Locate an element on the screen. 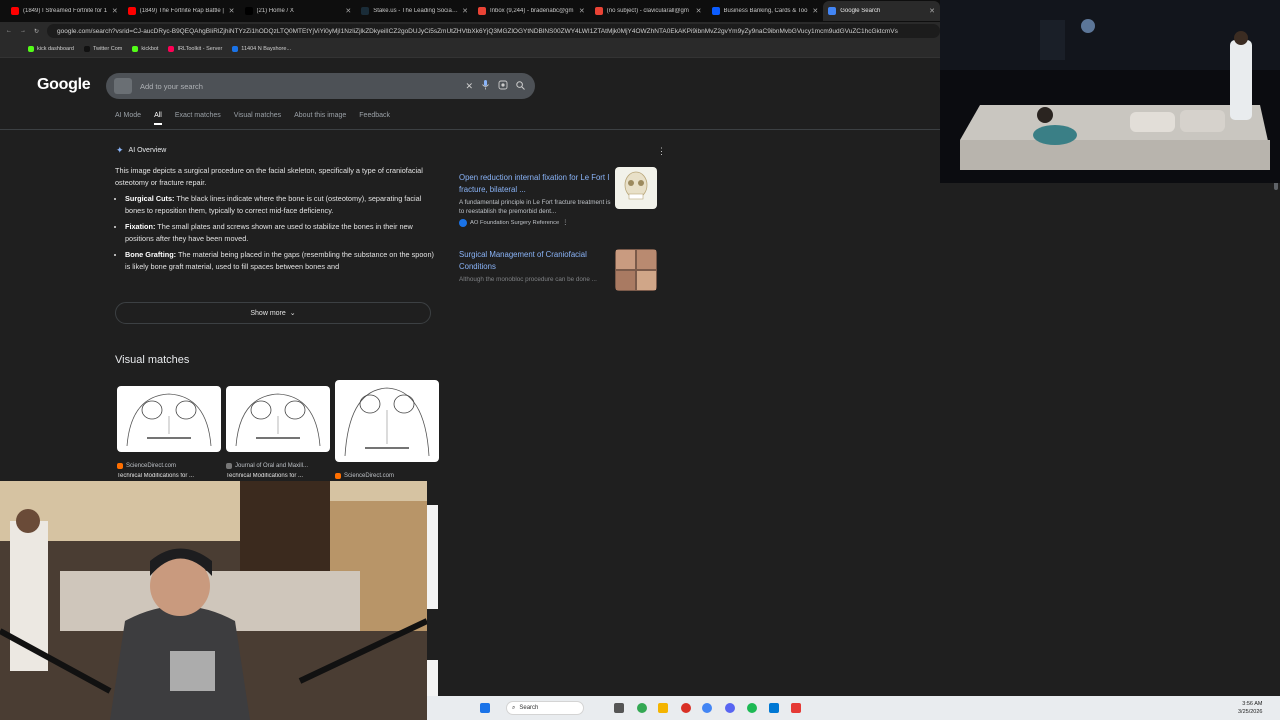  bookmark-label: IRLToolkit - Server is located at coordinates (200, 48).